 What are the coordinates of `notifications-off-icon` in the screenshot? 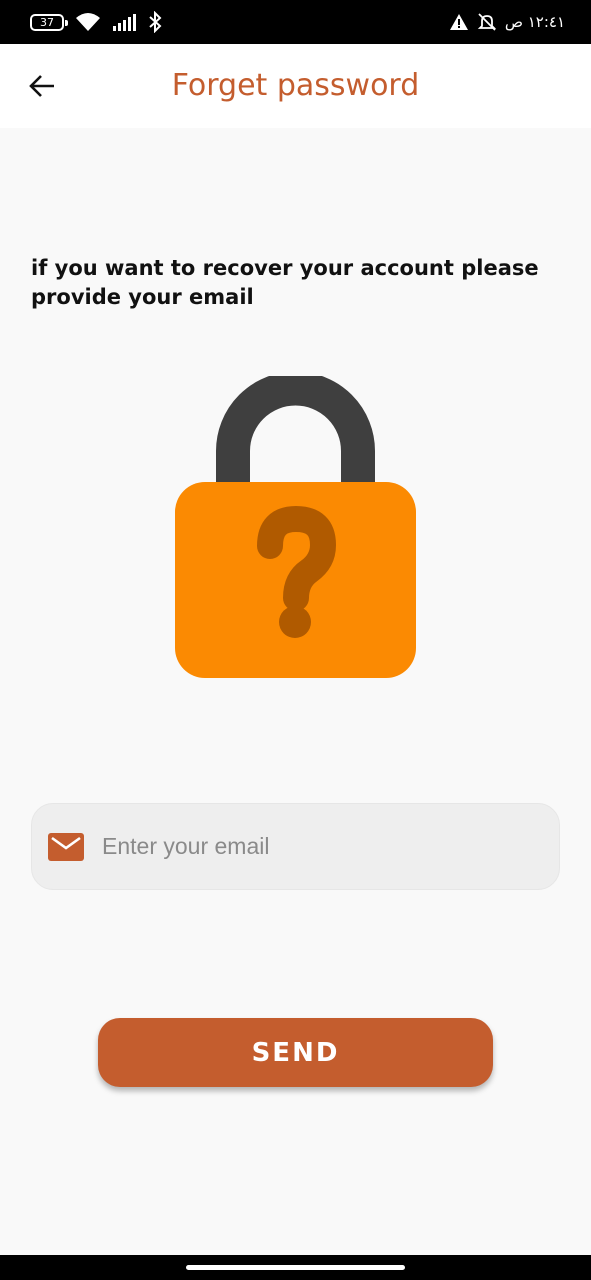 It's located at (487, 22).